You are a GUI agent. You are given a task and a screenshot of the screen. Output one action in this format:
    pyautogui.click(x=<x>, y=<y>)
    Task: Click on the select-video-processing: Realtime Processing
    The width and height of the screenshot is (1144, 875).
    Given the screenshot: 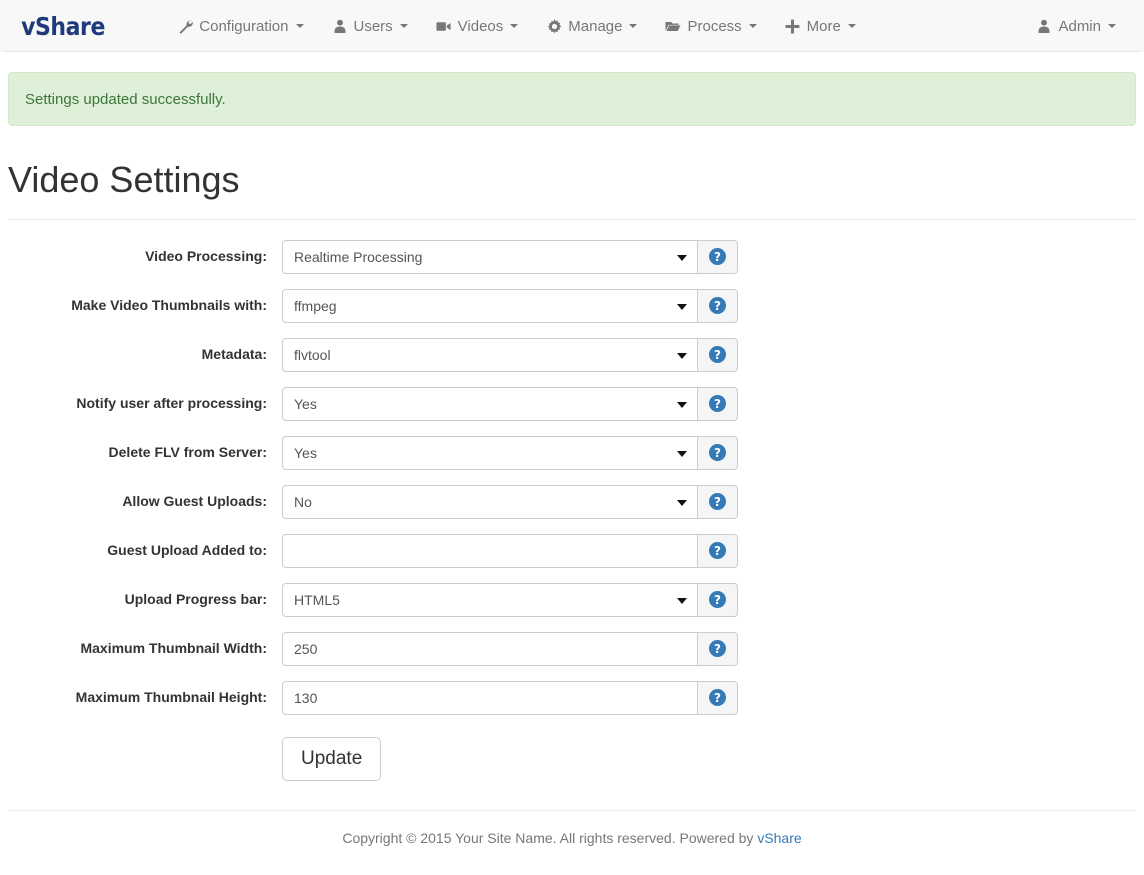 What is the action you would take?
    pyautogui.click(x=490, y=256)
    